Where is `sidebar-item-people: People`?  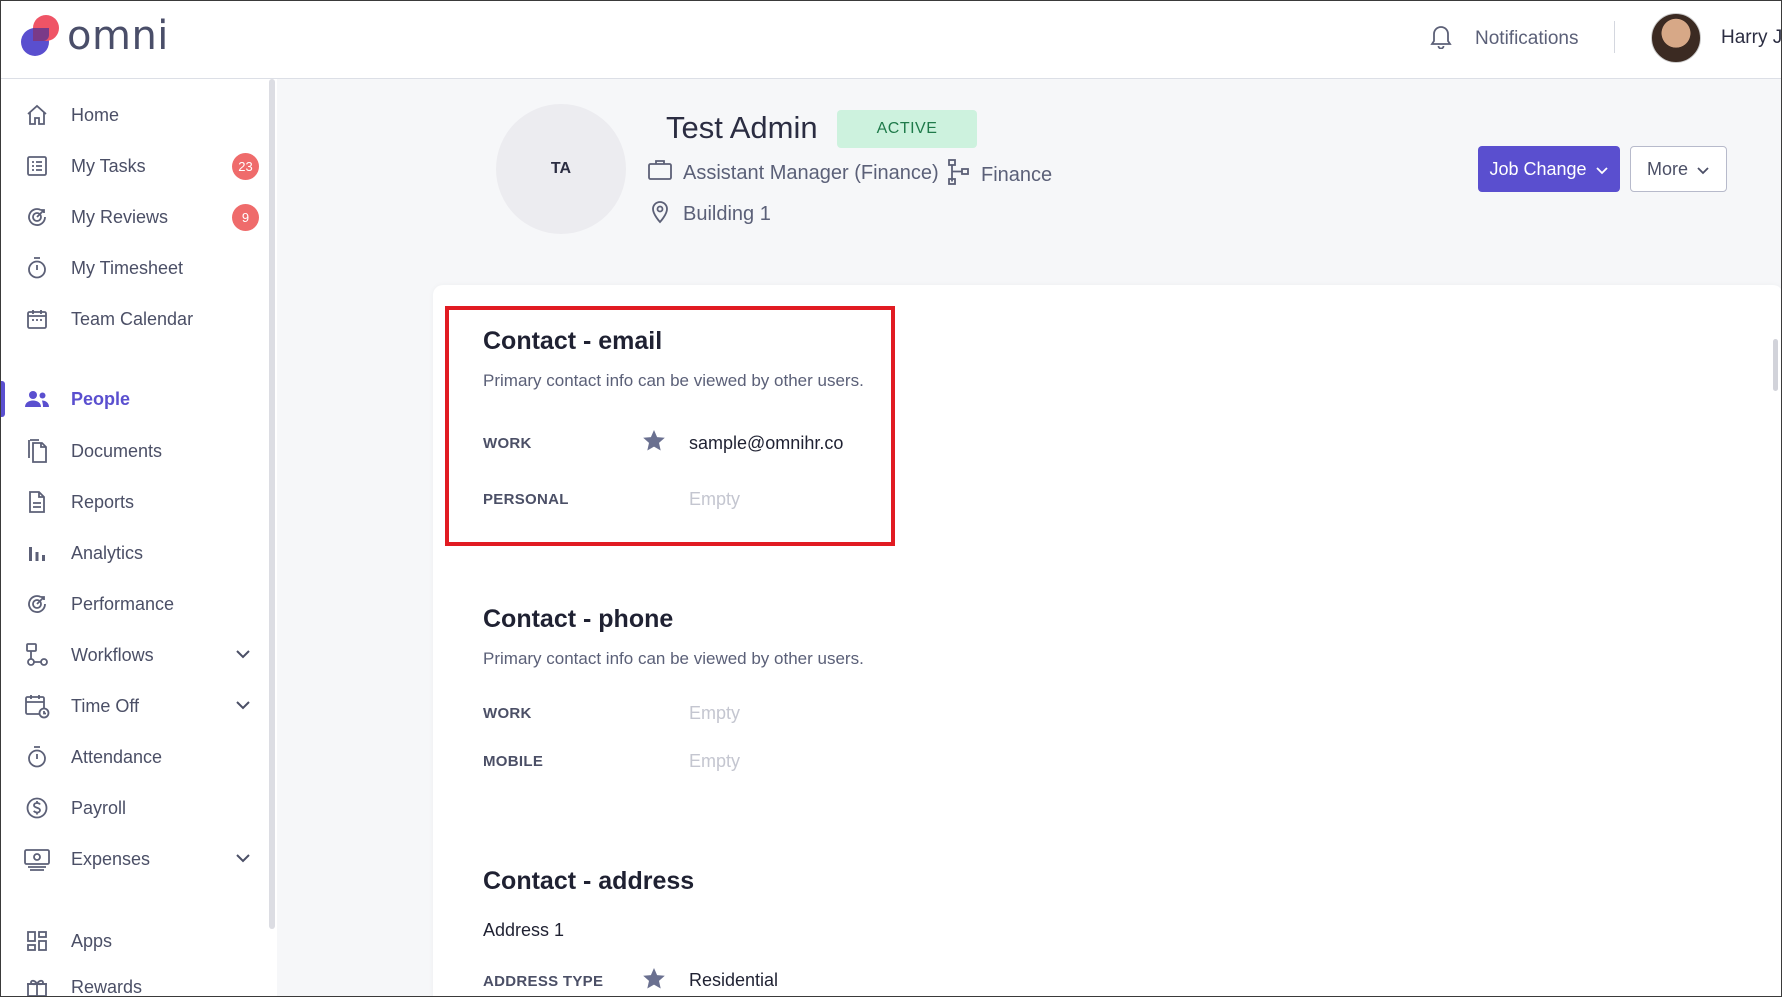 sidebar-item-people: People is located at coordinates (135, 399).